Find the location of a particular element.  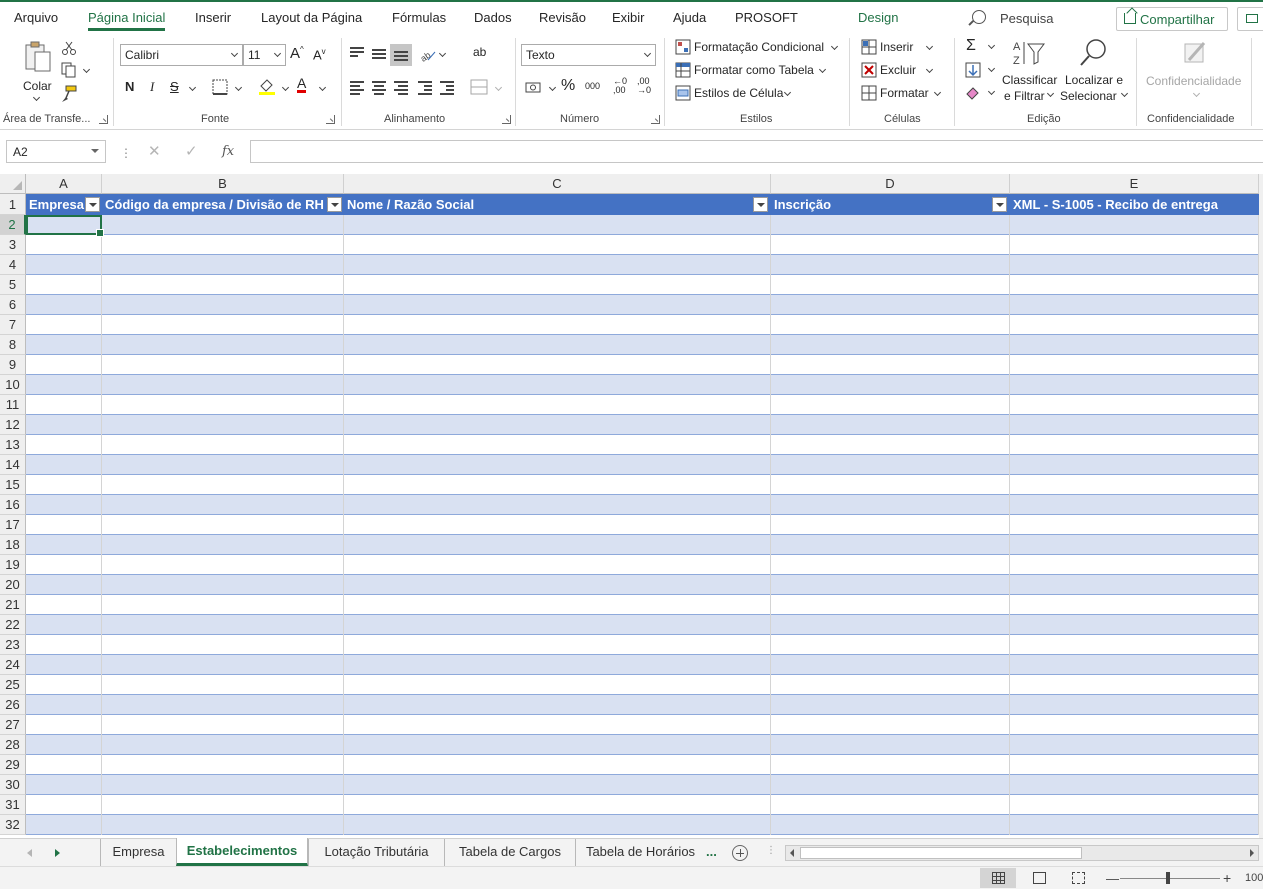

currency-icon is located at coordinates (534, 88).